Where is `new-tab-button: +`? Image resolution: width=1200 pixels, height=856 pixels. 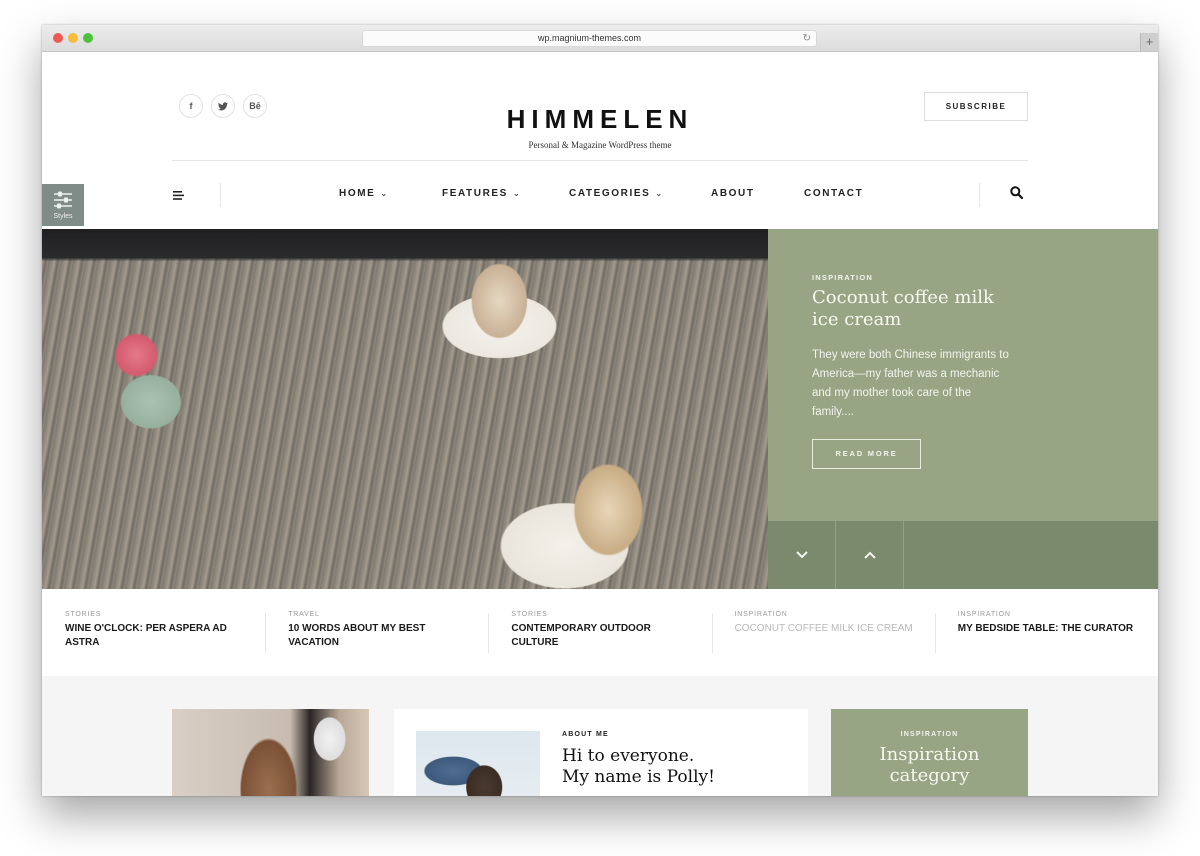 new-tab-button: + is located at coordinates (1149, 42).